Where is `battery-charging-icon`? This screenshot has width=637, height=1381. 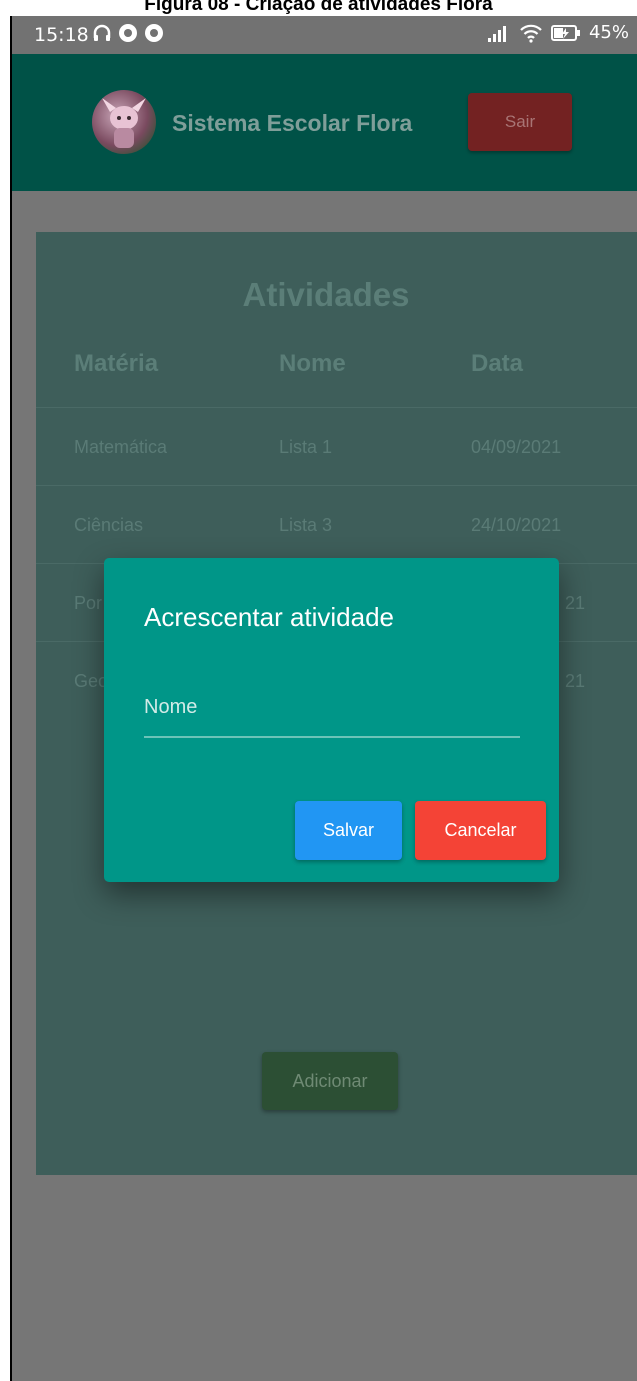 battery-charging-icon is located at coordinates (565, 32).